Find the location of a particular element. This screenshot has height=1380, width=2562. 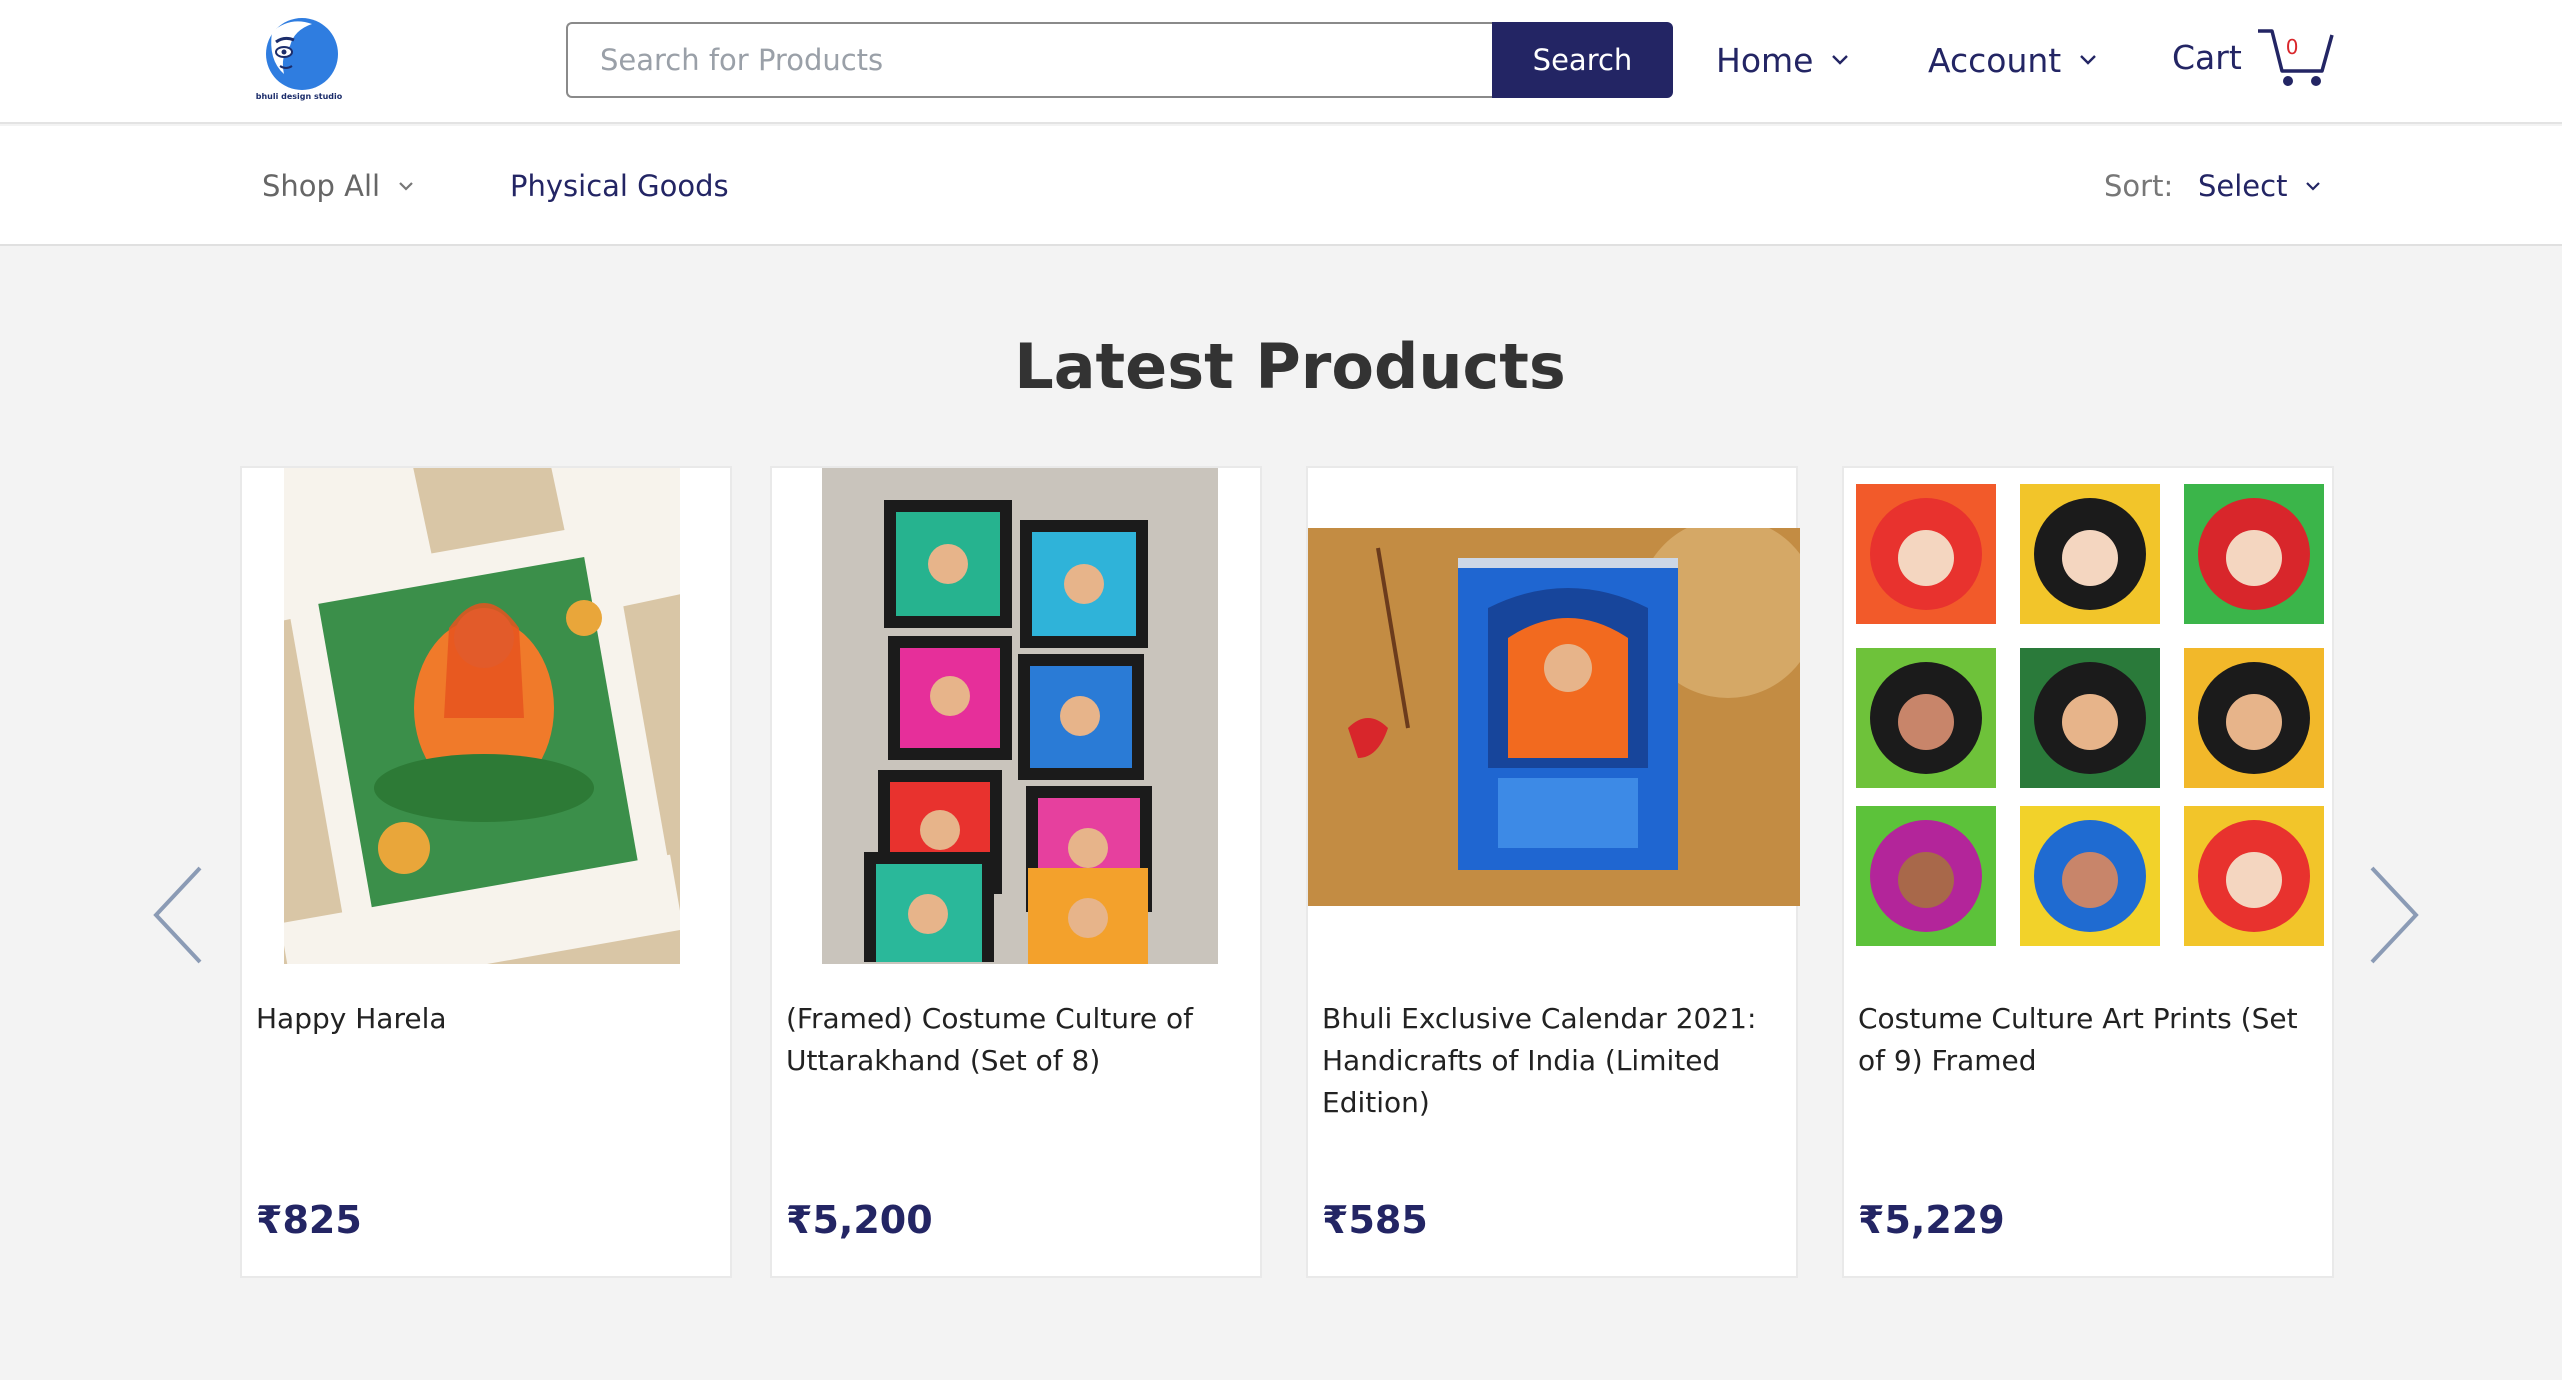

search-input is located at coordinates (1030, 60).